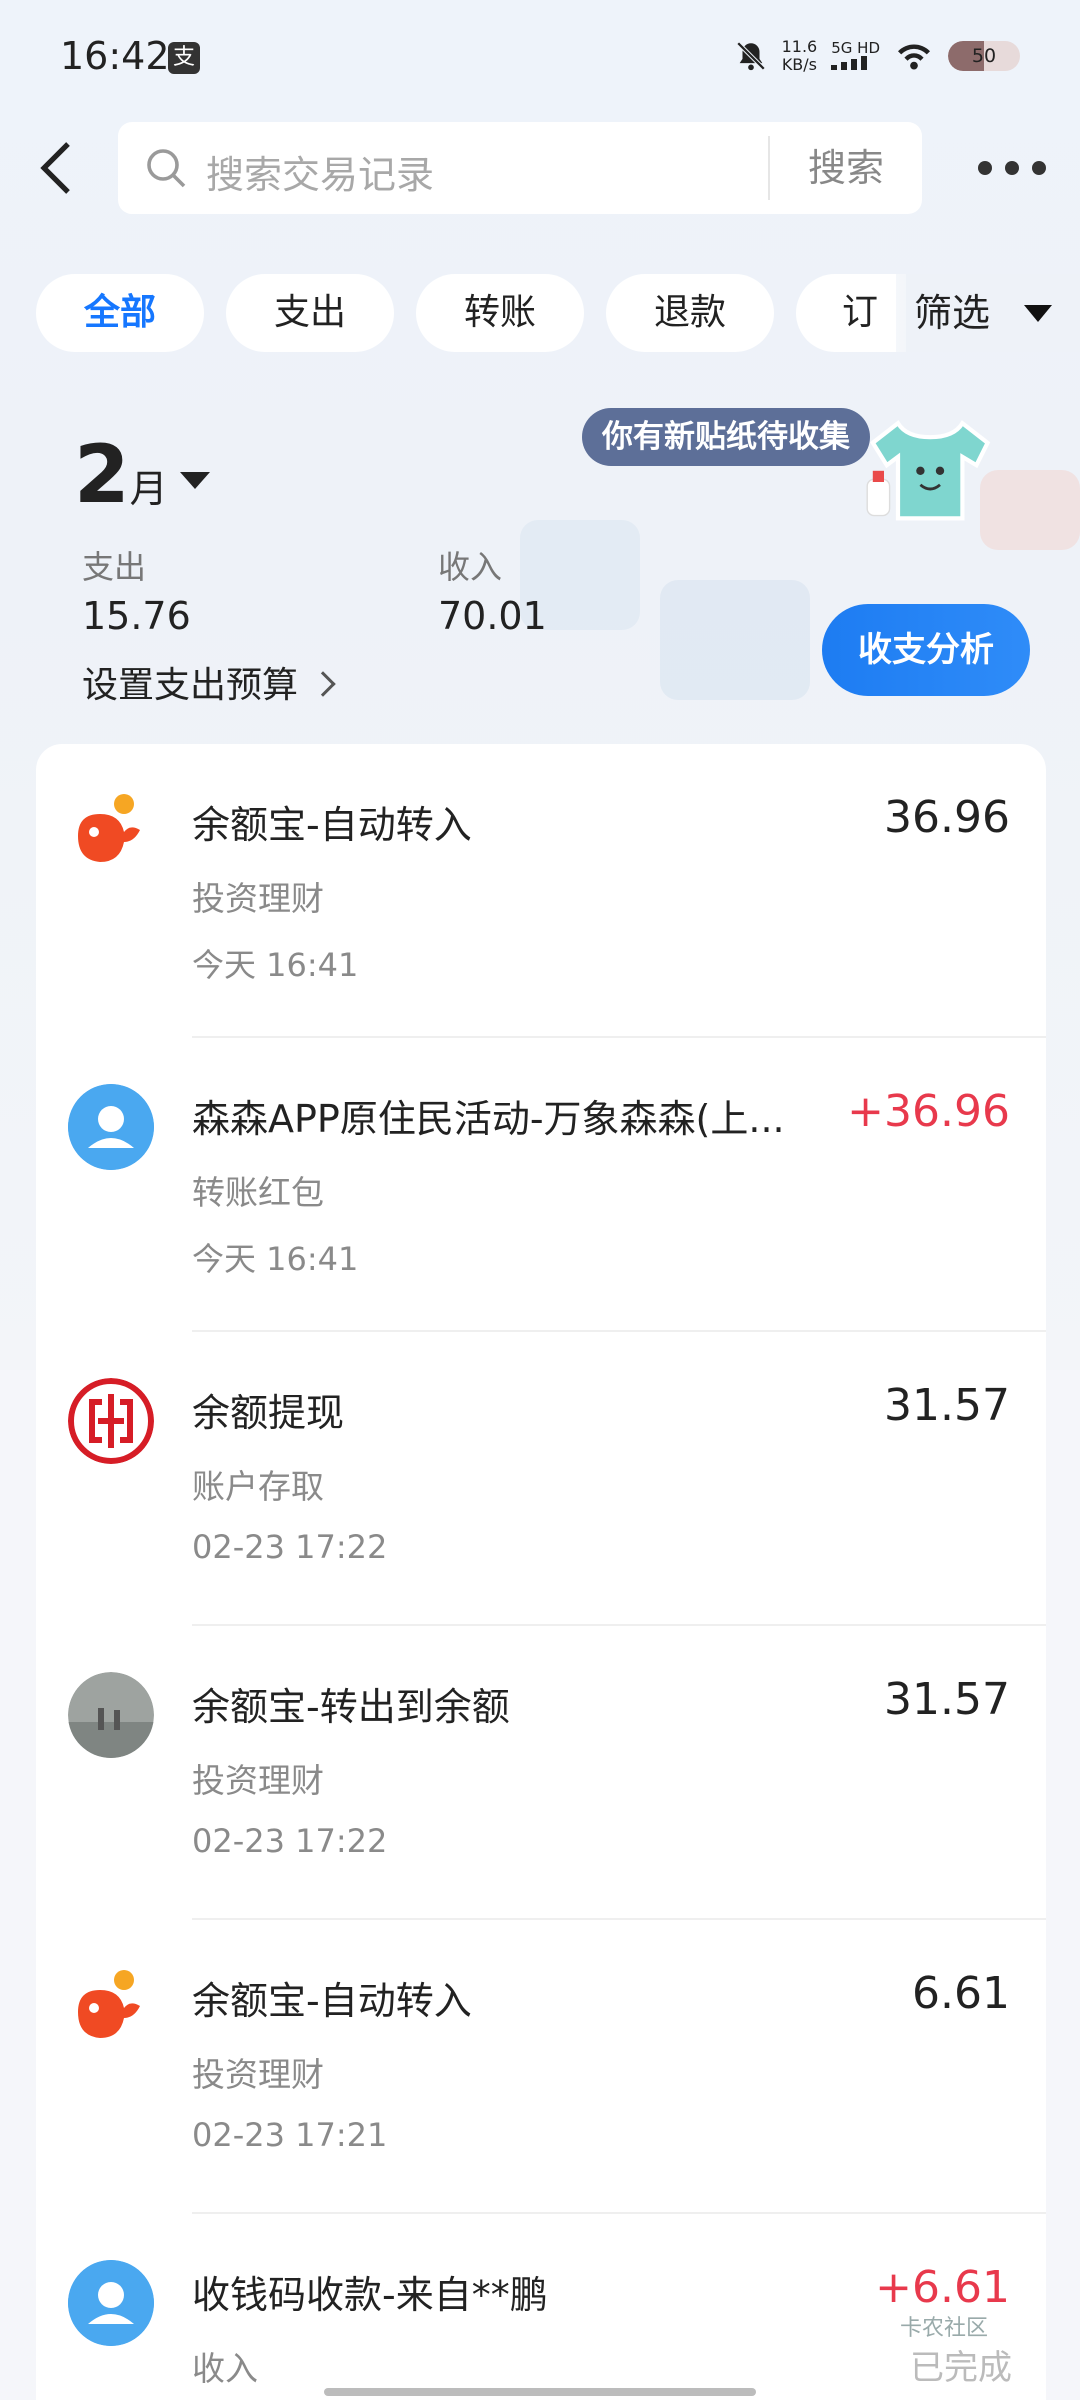 Image resolution: width=1080 pixels, height=2400 pixels. What do you see at coordinates (56, 168) in the screenshot?
I see `back-icon` at bounding box center [56, 168].